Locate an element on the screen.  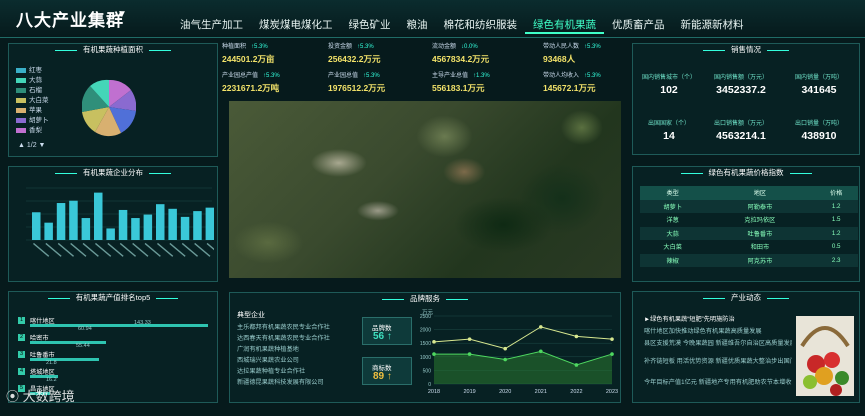
legend-item: 苹果 is located at coordinates (29, 109).